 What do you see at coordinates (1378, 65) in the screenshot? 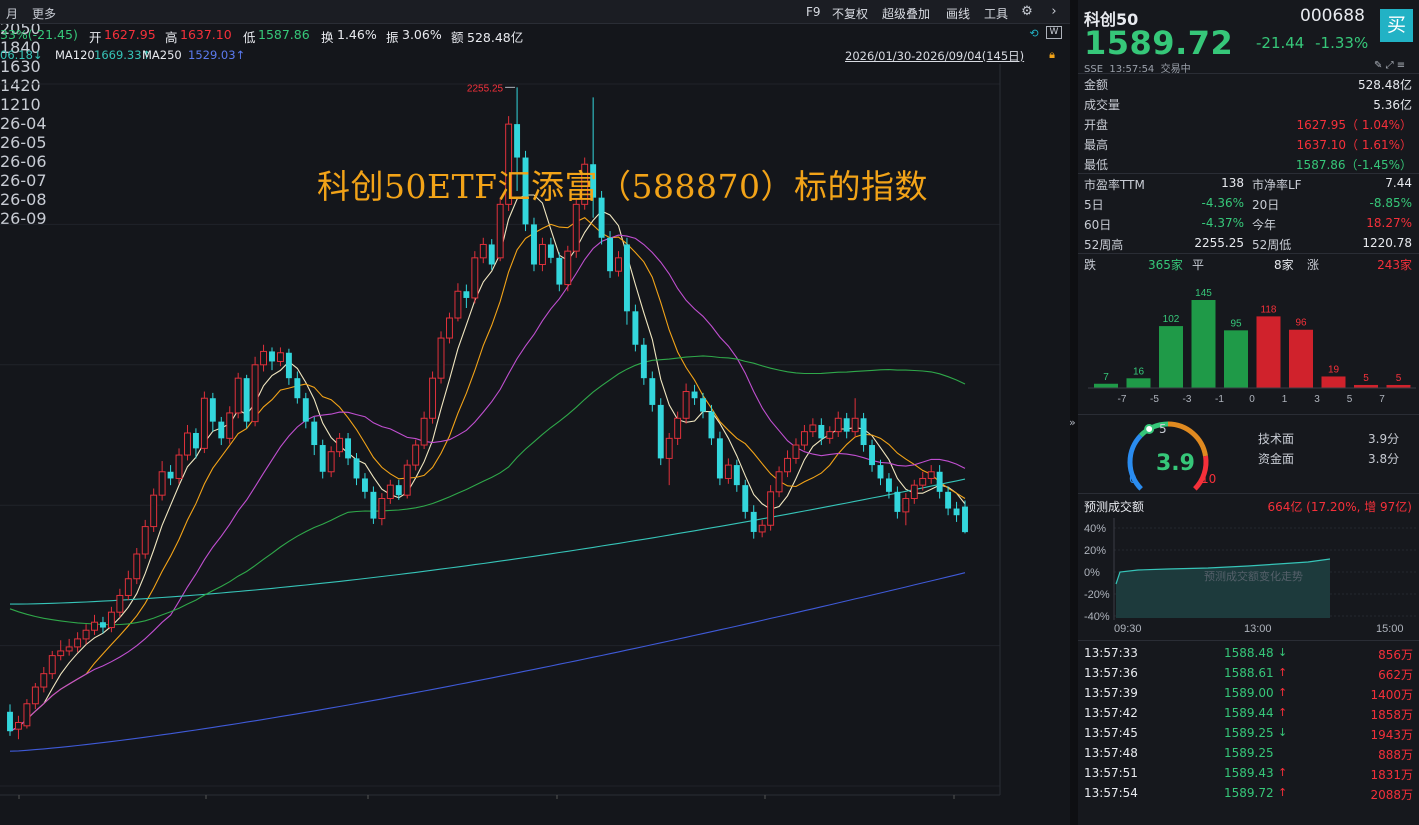
I see `edit-icon: ✎` at bounding box center [1378, 65].